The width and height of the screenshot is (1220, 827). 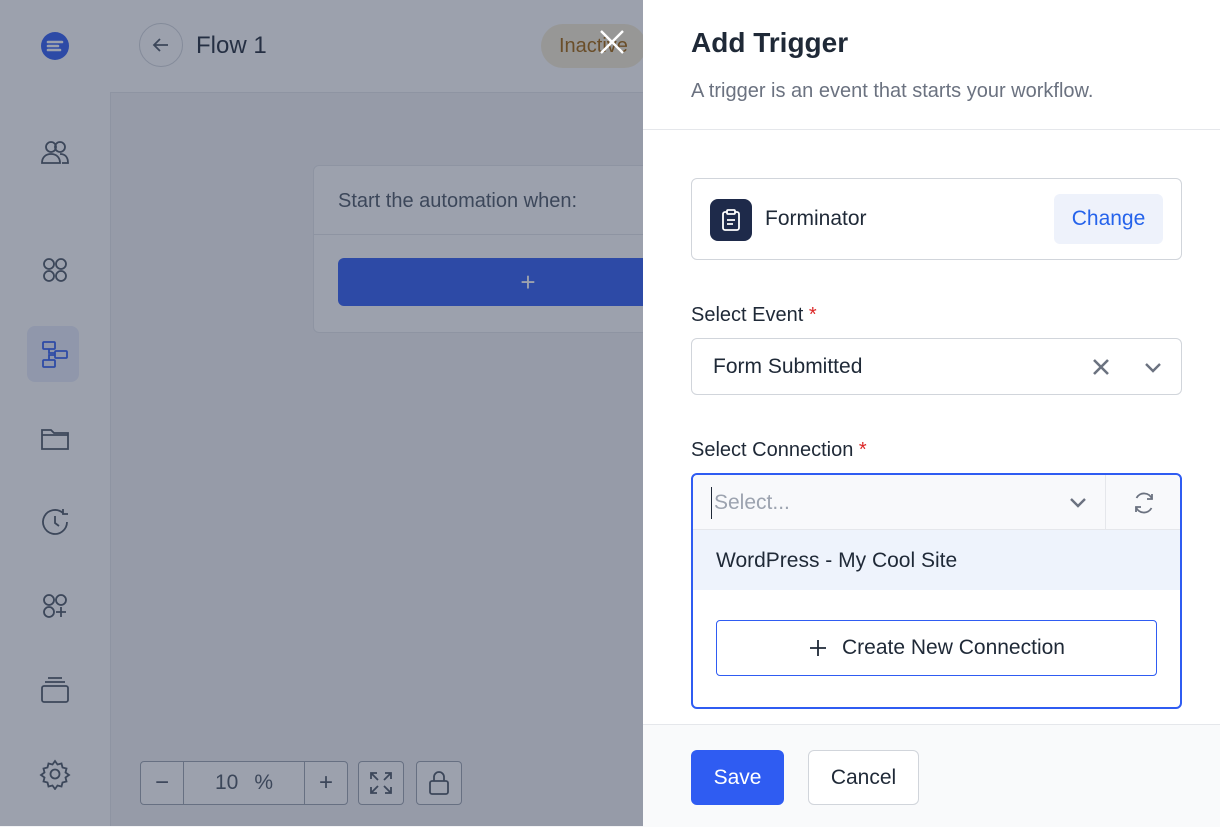 I want to click on change-app-button: Change, so click(x=1108, y=219).